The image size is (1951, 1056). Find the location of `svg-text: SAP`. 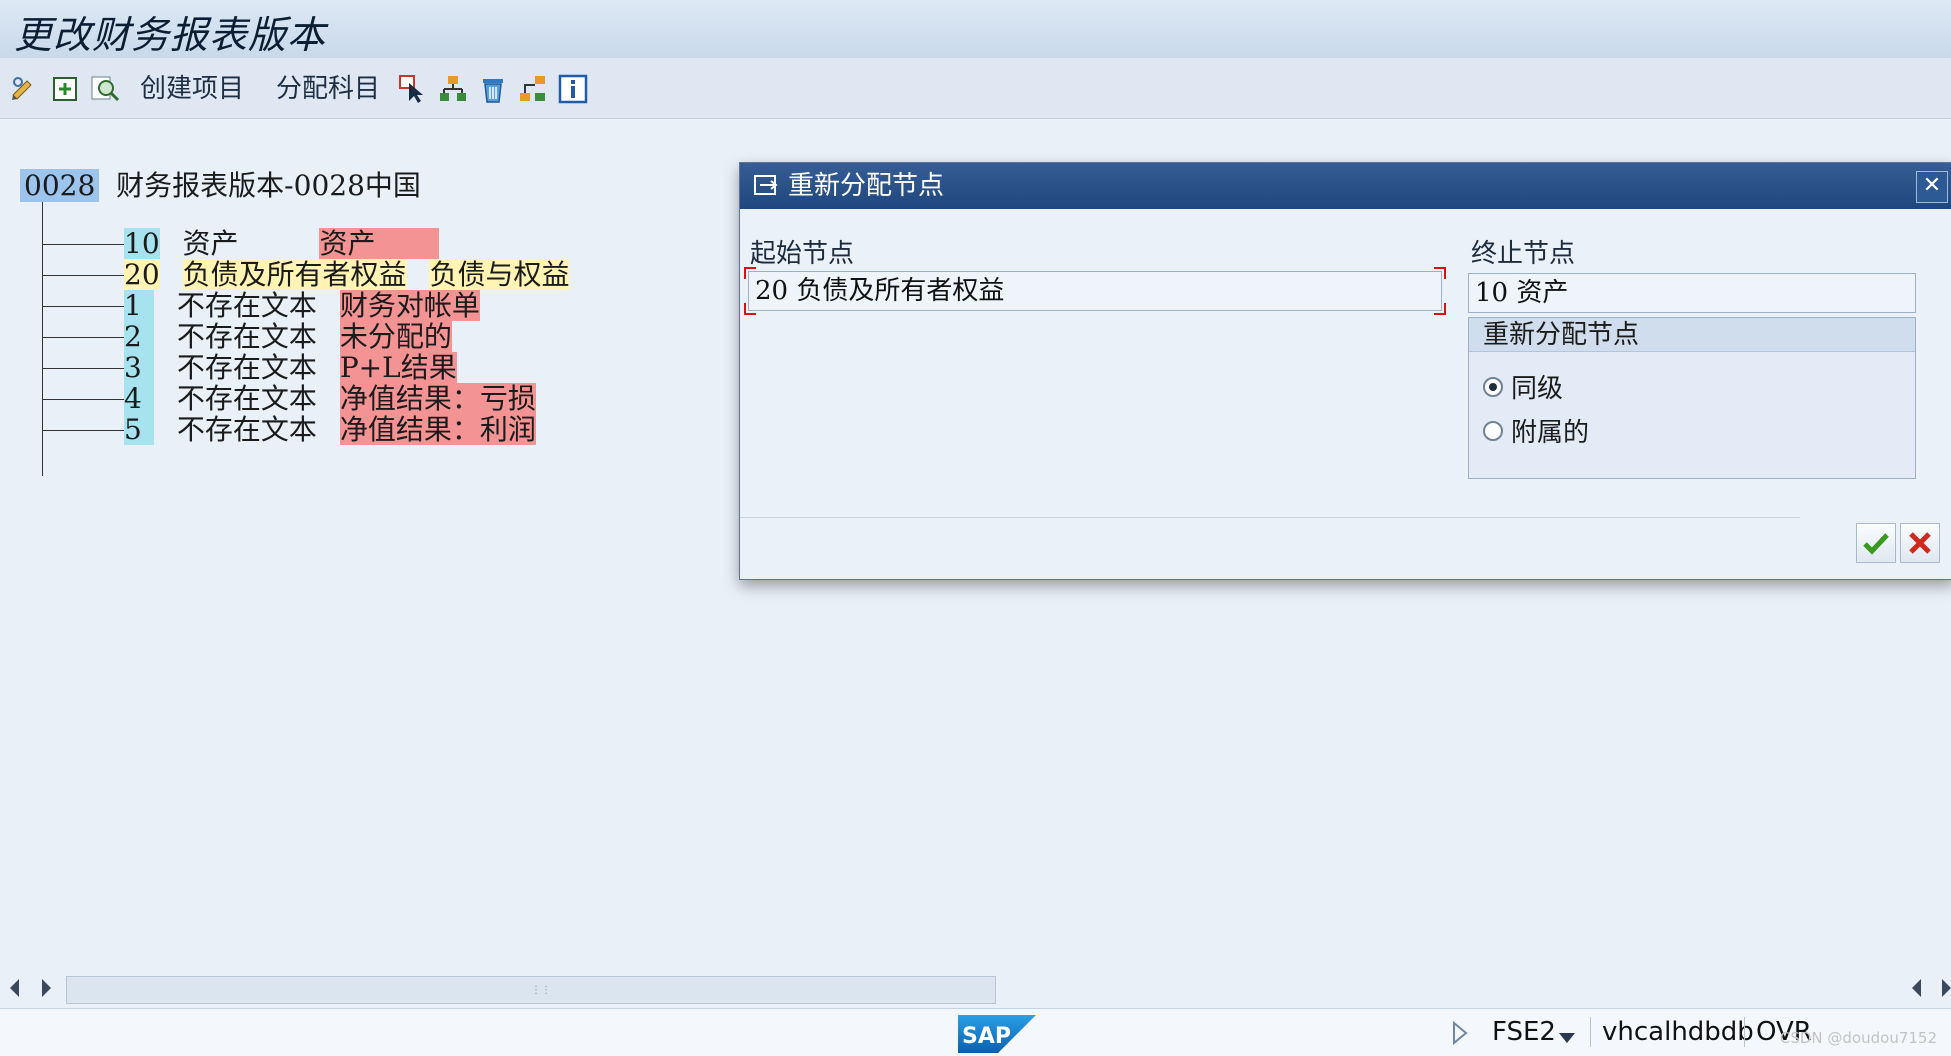

svg-text: SAP is located at coordinates (986, 1036).